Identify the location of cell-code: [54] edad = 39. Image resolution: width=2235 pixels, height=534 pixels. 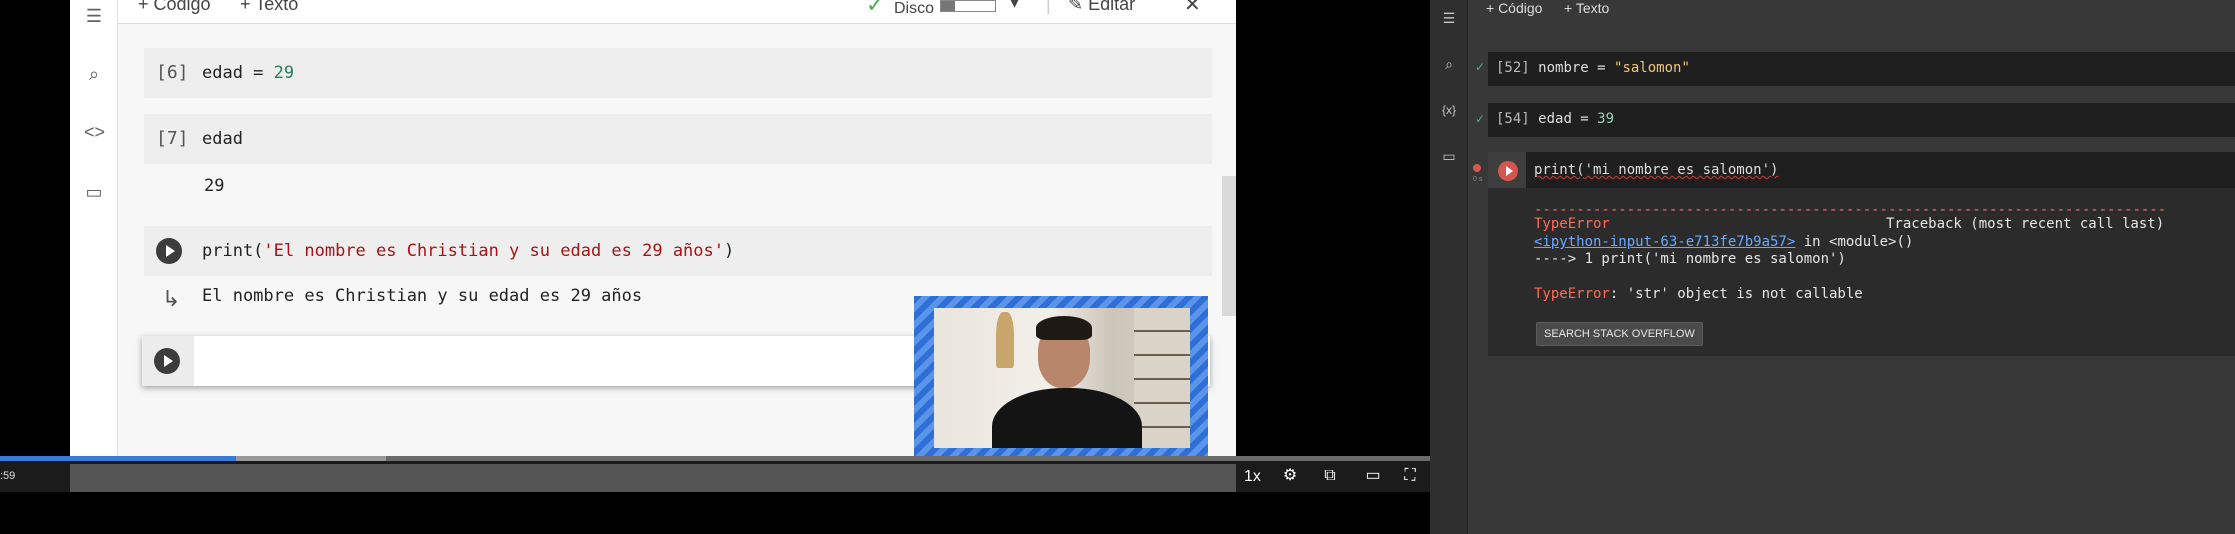
(1555, 119).